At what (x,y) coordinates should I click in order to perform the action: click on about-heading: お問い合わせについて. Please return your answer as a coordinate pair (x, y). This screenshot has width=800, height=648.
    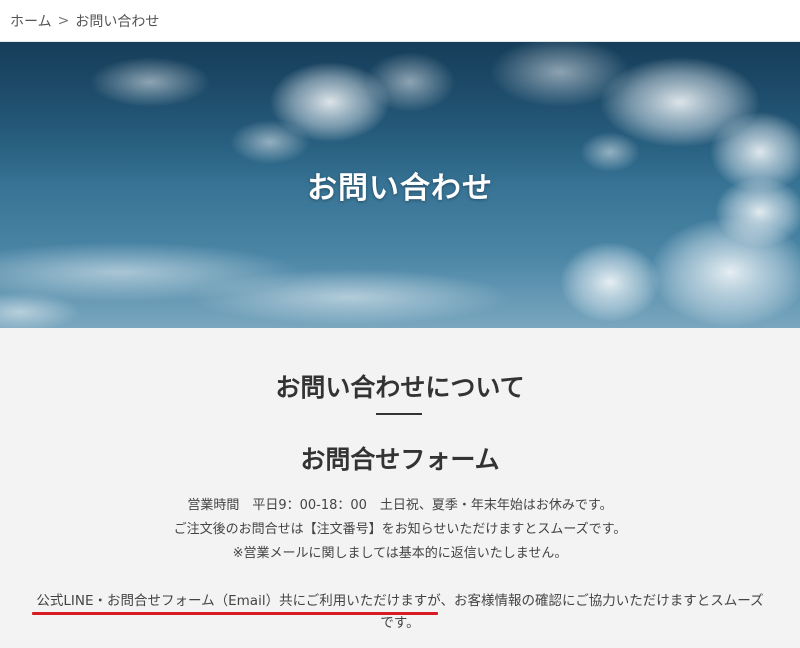
    Looking at the image, I should click on (400, 387).